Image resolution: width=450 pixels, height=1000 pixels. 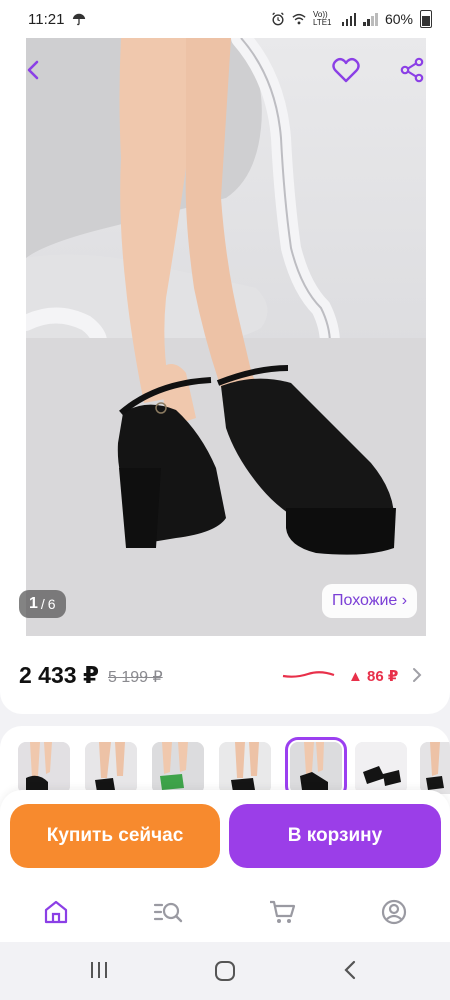 I want to click on thumbnail-selected, so click(x=316, y=768).